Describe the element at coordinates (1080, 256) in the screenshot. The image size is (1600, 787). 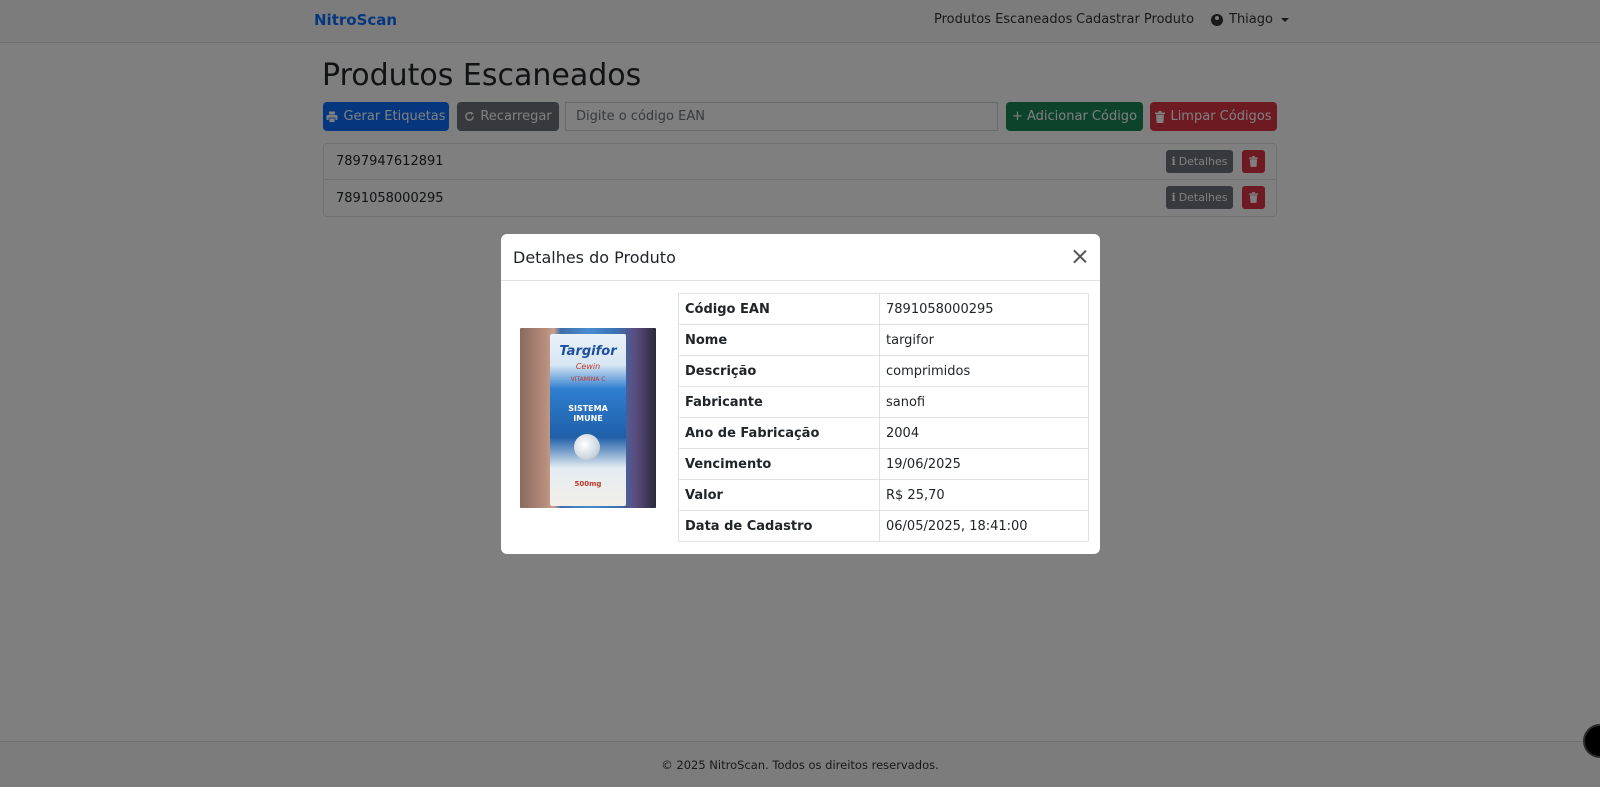
I see `close-icon` at that location.